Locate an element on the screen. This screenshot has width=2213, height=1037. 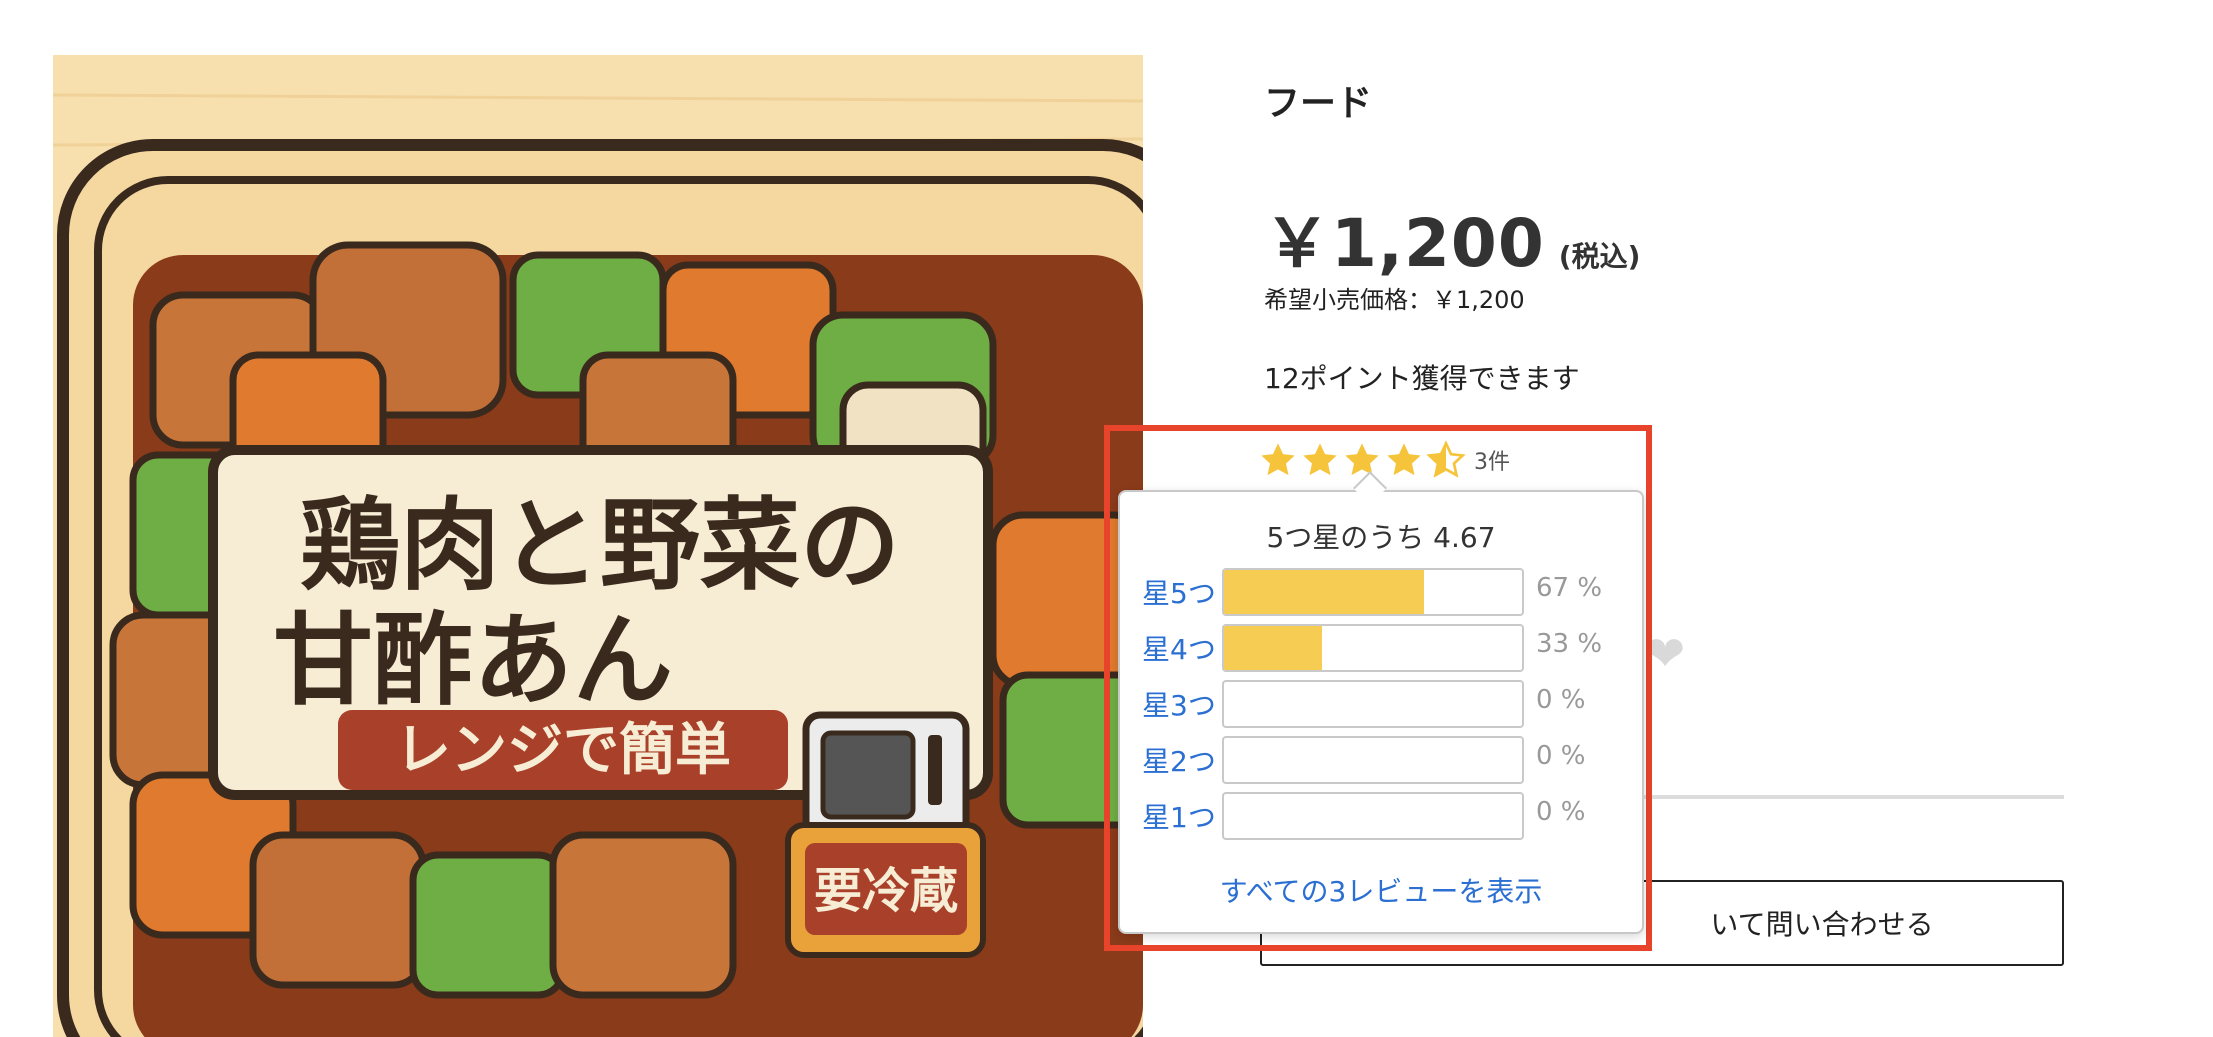
review-count: 3件 is located at coordinates (1492, 460).